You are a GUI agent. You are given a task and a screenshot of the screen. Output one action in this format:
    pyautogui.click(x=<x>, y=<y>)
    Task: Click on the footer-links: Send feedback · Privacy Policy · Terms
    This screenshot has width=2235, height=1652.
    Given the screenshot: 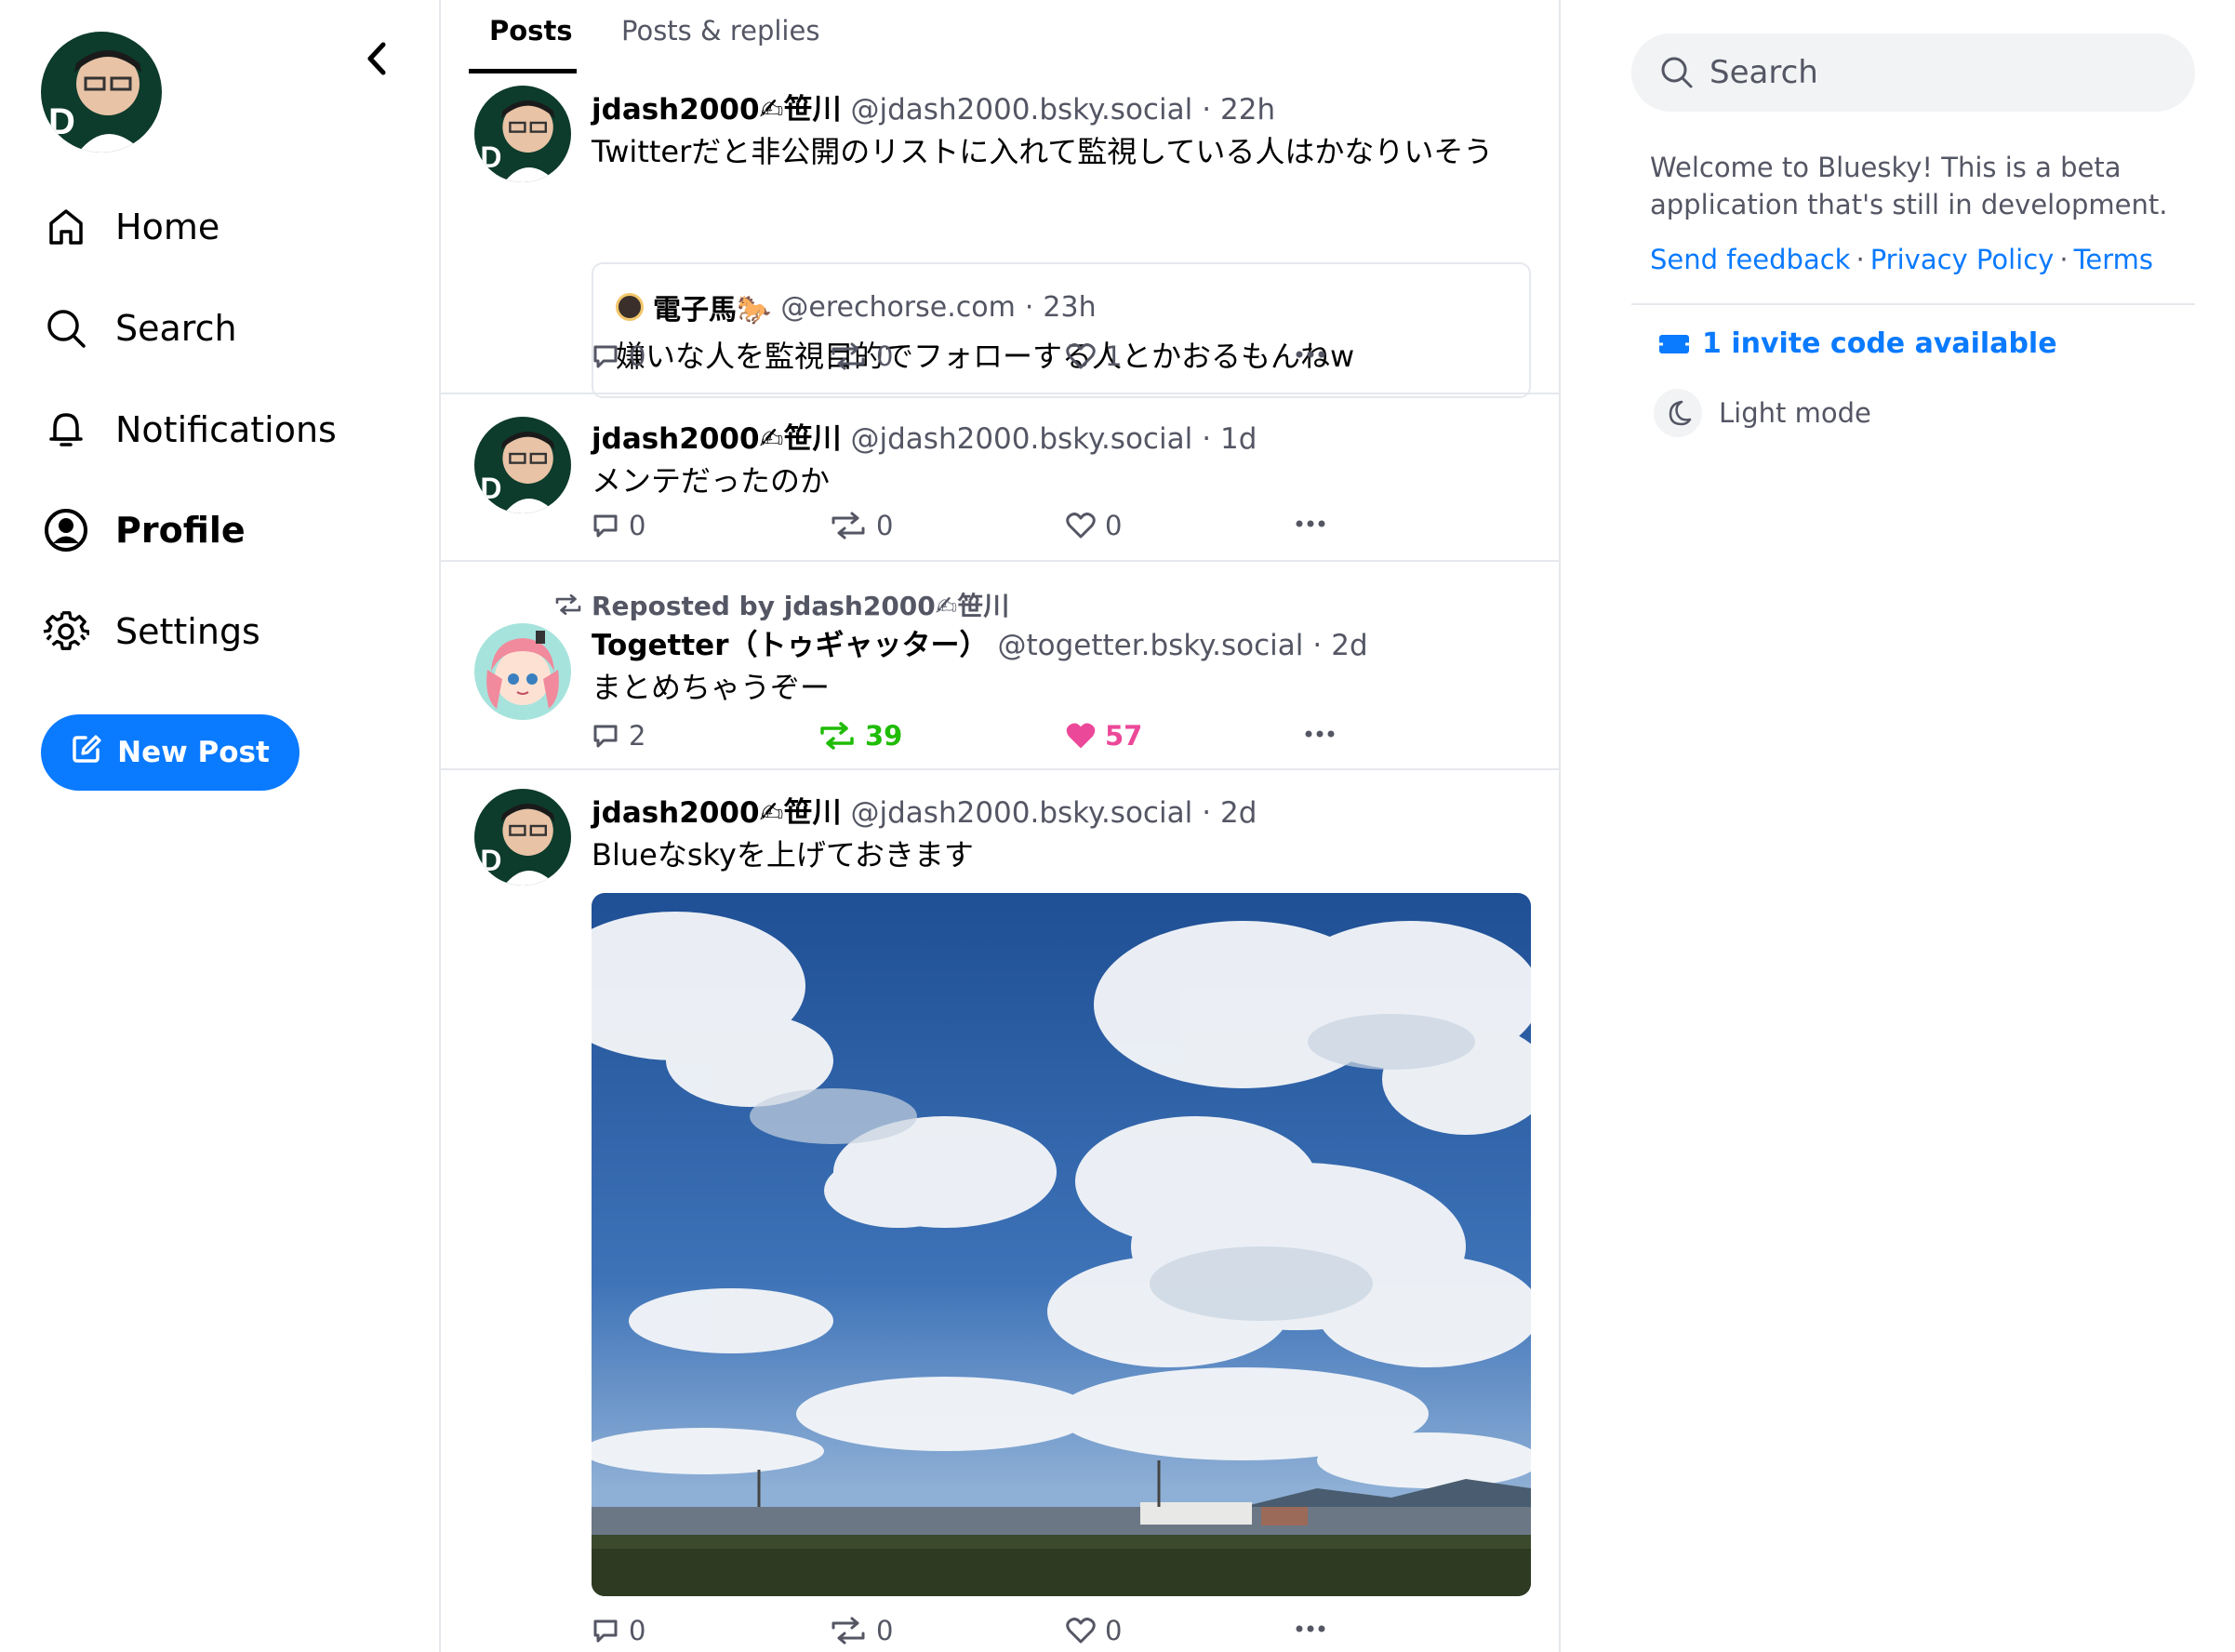 What is the action you would take?
    pyautogui.click(x=1902, y=259)
    